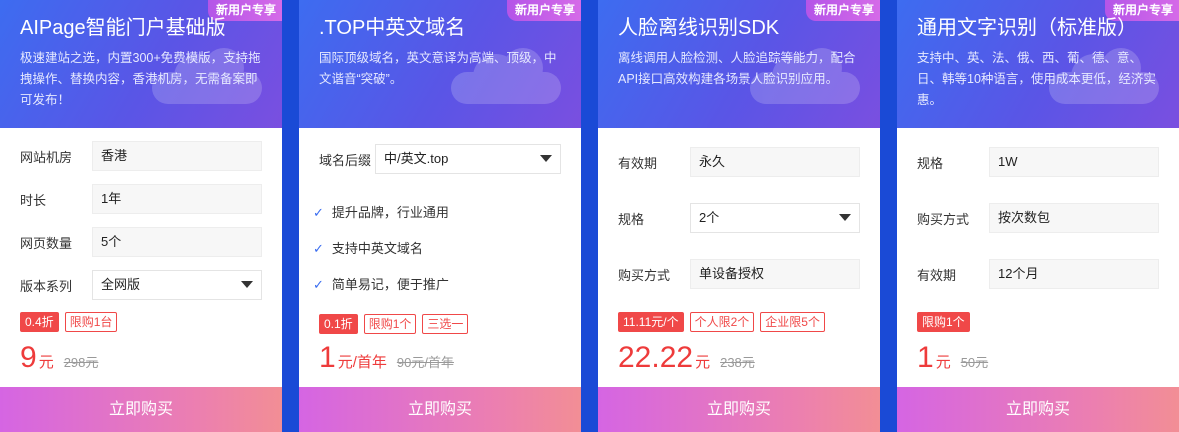 This screenshot has width=1179, height=432. I want to click on option-row-duration: 时长 1年, so click(141, 199).